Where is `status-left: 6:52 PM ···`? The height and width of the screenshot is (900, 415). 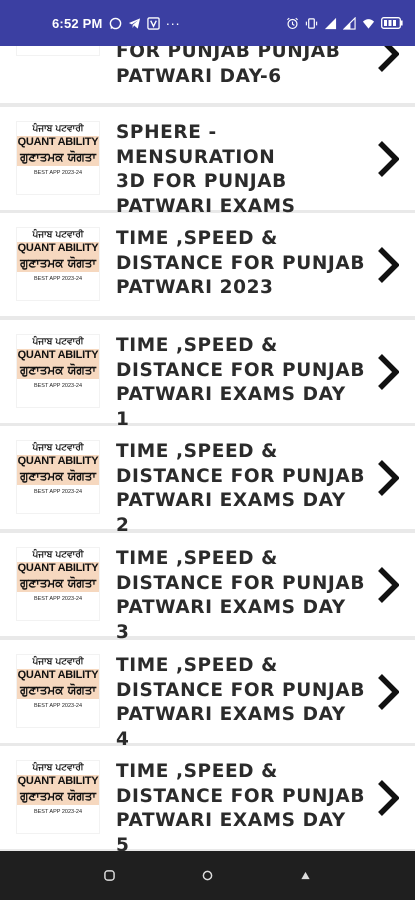 status-left: 6:52 PM ··· is located at coordinates (116, 23).